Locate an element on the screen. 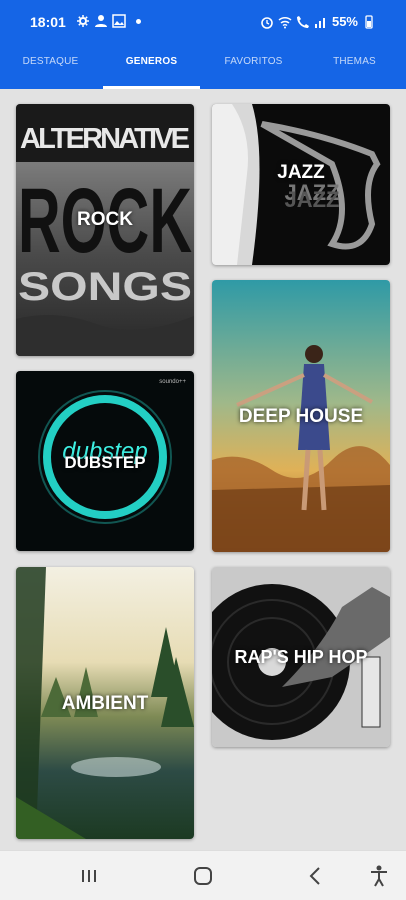 This screenshot has height=900, width=406. status-bar: 18:01 55% is located at coordinates (203, 22).